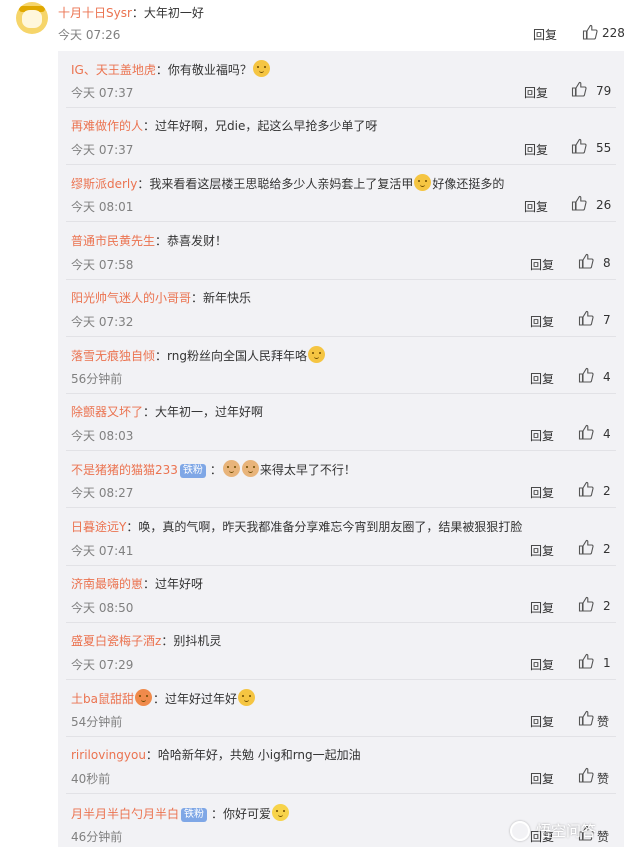 This screenshot has height=852, width=640. I want to click on top-comment: 十月十日Sysr：大年初一好 今天 07:26 回复 228, so click(320, 25).